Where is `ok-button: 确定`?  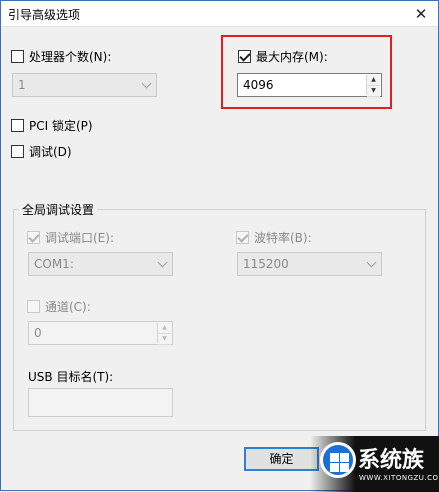 ok-button: 确定 is located at coordinates (281, 459).